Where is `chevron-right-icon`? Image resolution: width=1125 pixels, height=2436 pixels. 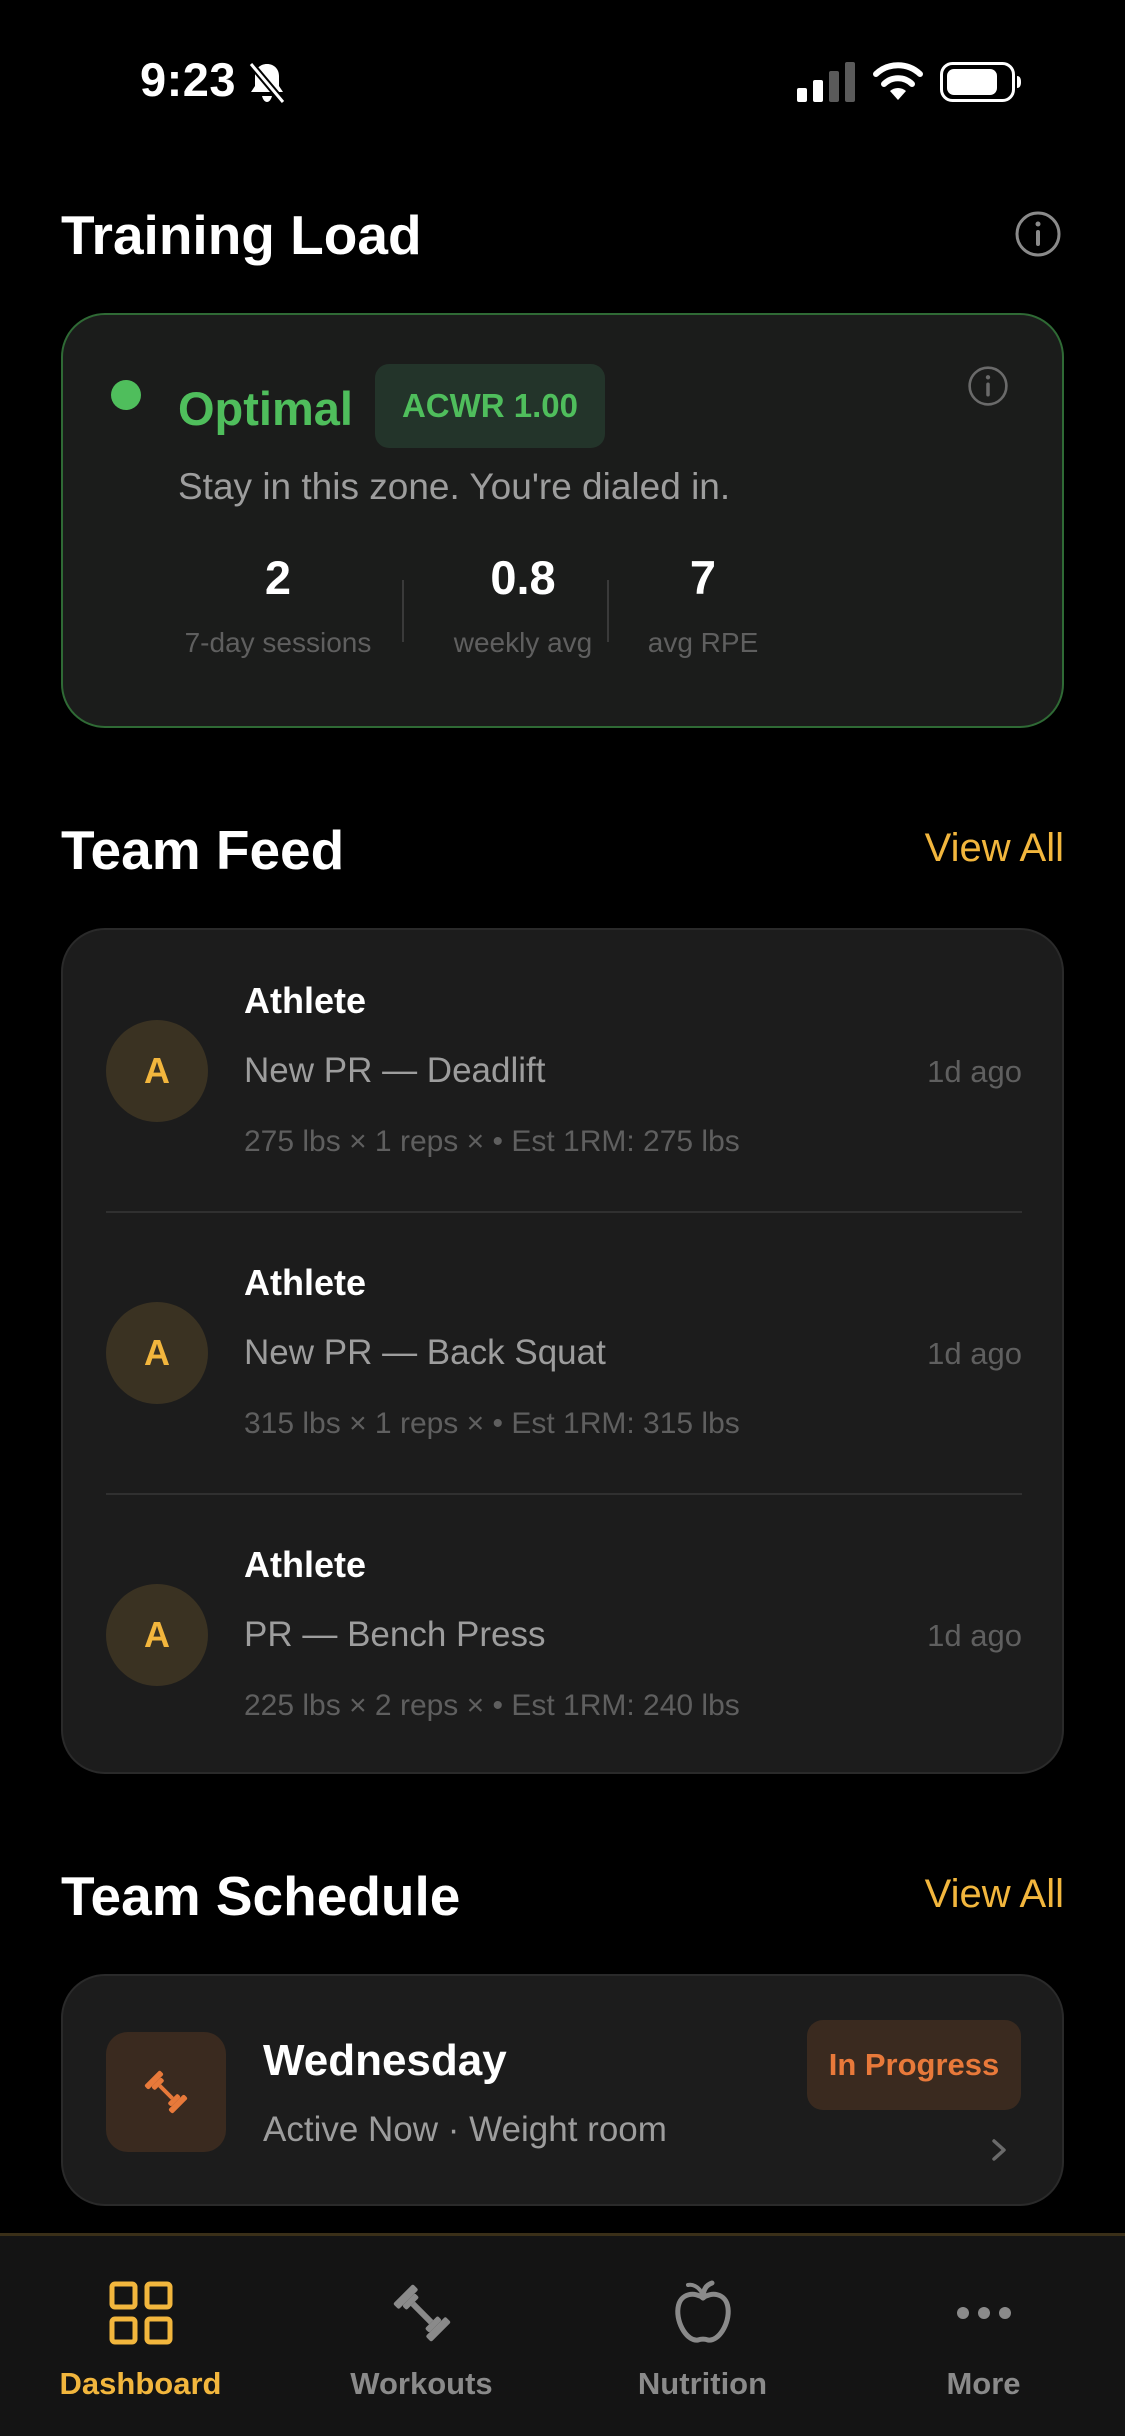 chevron-right-icon is located at coordinates (999, 2150).